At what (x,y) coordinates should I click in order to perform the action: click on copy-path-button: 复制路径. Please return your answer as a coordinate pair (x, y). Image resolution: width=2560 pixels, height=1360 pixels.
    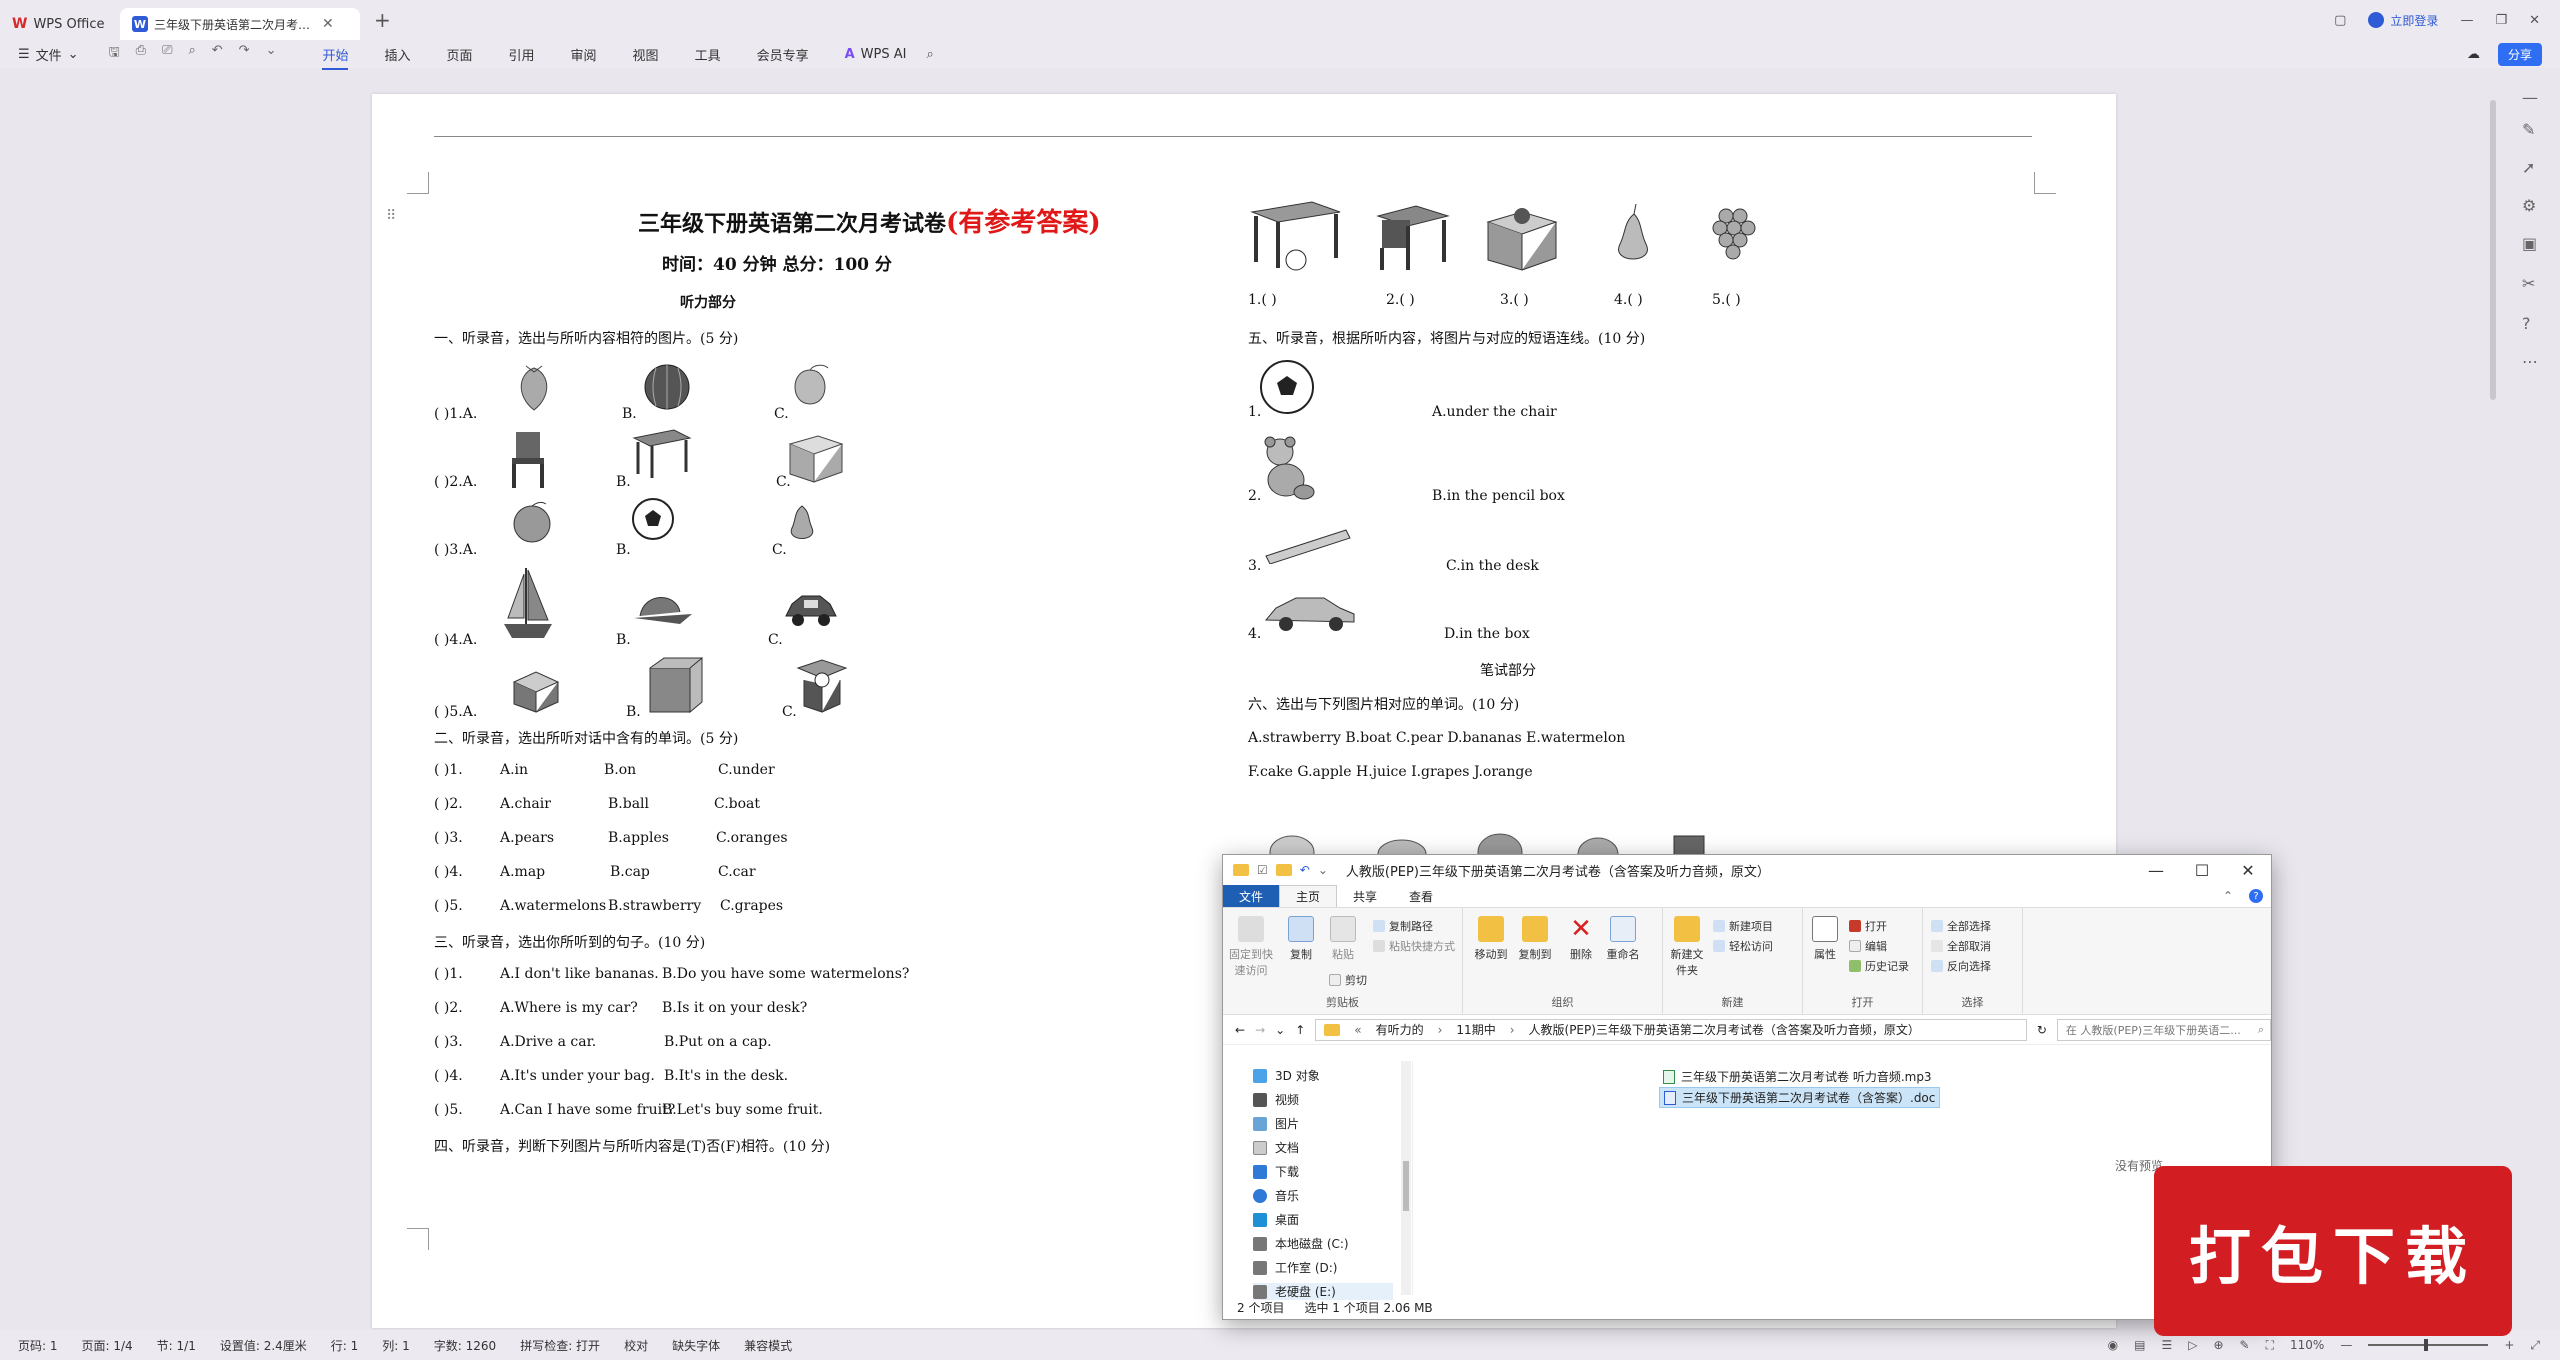
    Looking at the image, I should click on (1403, 926).